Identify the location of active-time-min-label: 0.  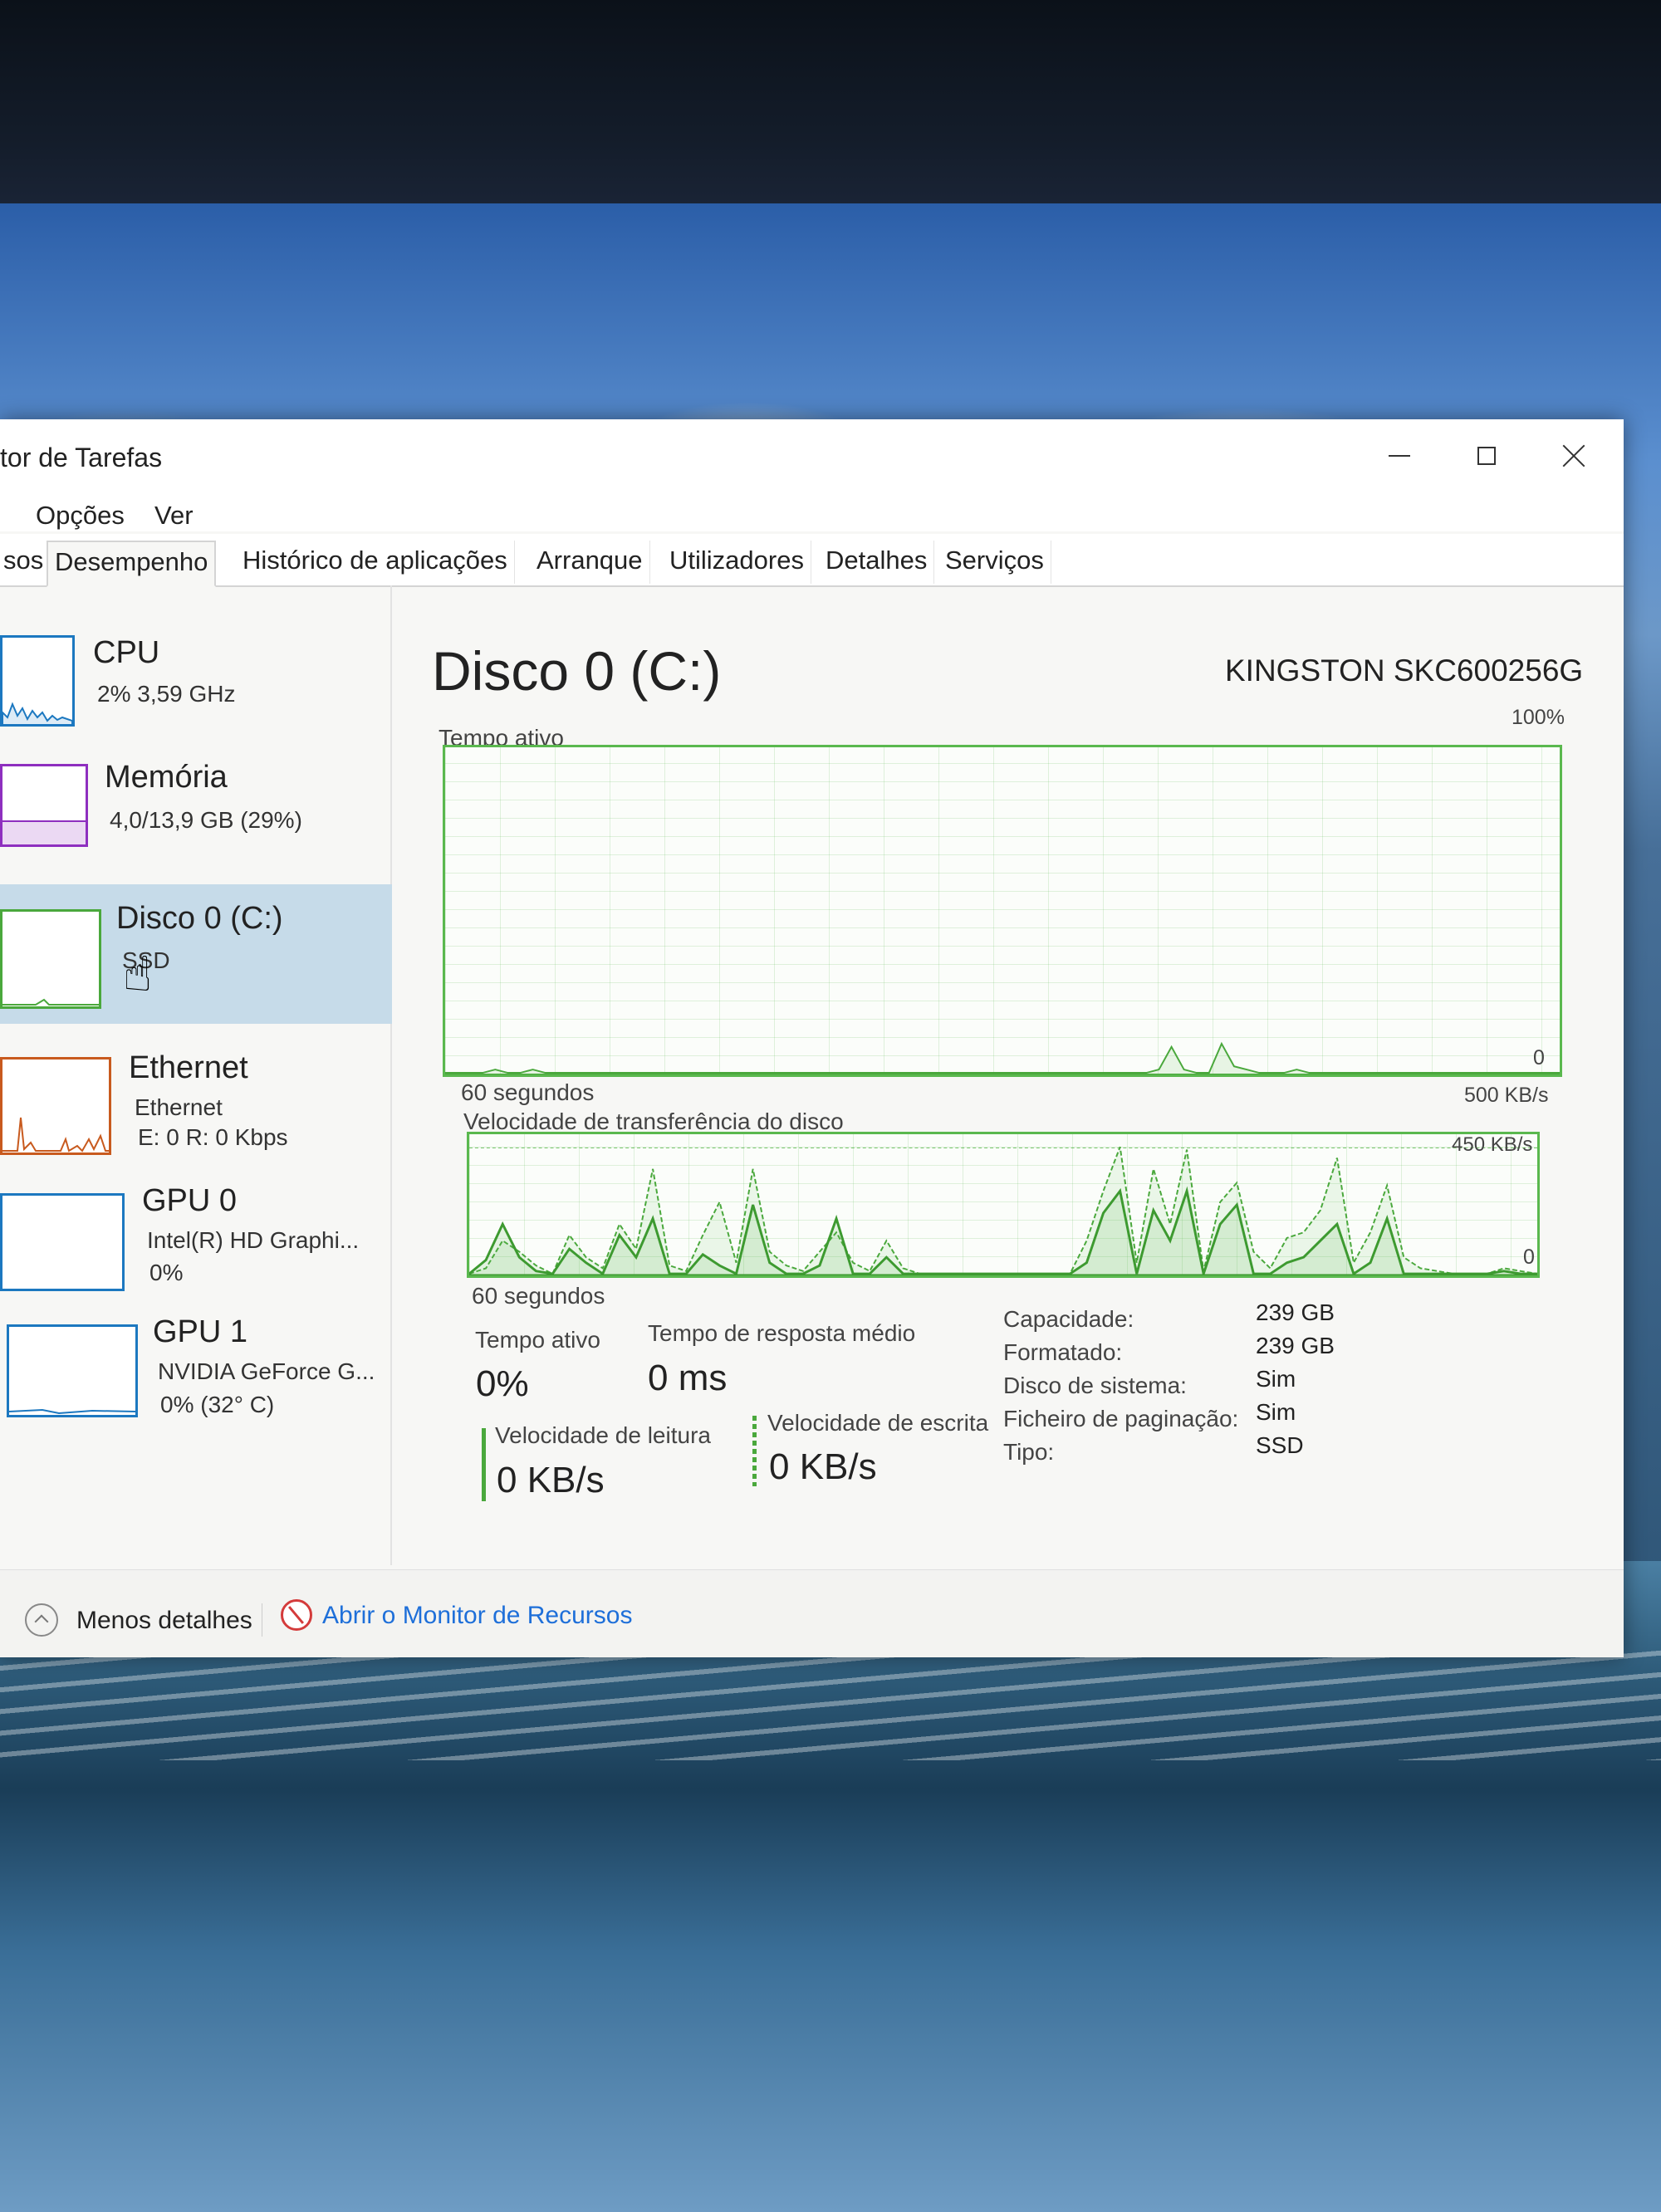
(1539, 1057).